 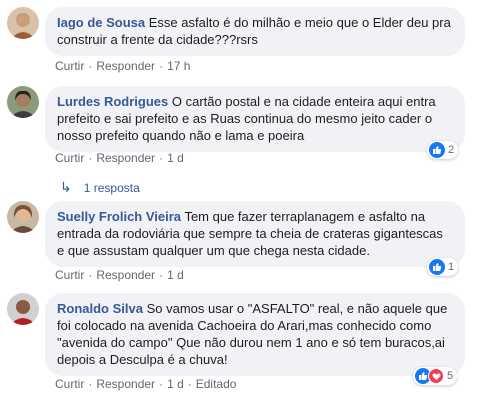 I want to click on comment-author: Suelly Frolich Vieira, so click(x=119, y=216).